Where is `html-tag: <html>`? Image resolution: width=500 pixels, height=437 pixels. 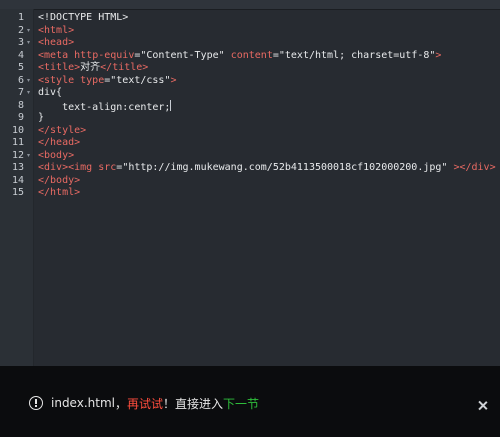
html-tag: <html> is located at coordinates (56, 30).